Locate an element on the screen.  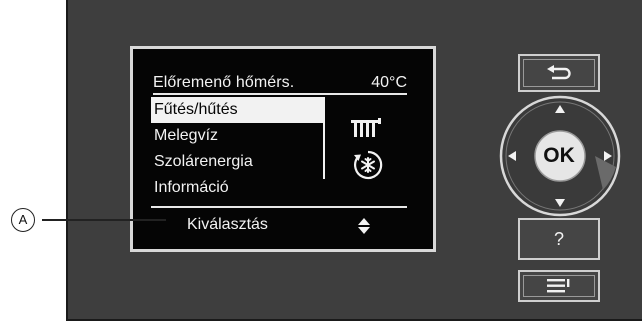
ok-button: OK is located at coordinates (559, 156).